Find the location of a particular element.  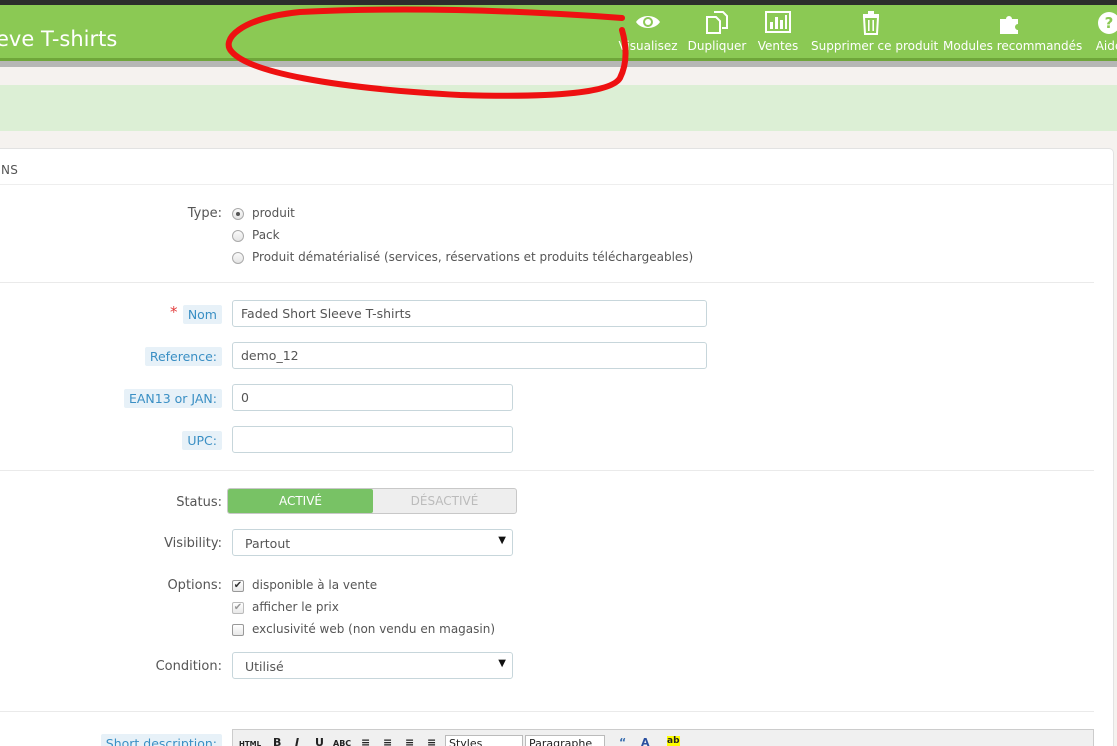

type-radio-virtual is located at coordinates (238, 258).